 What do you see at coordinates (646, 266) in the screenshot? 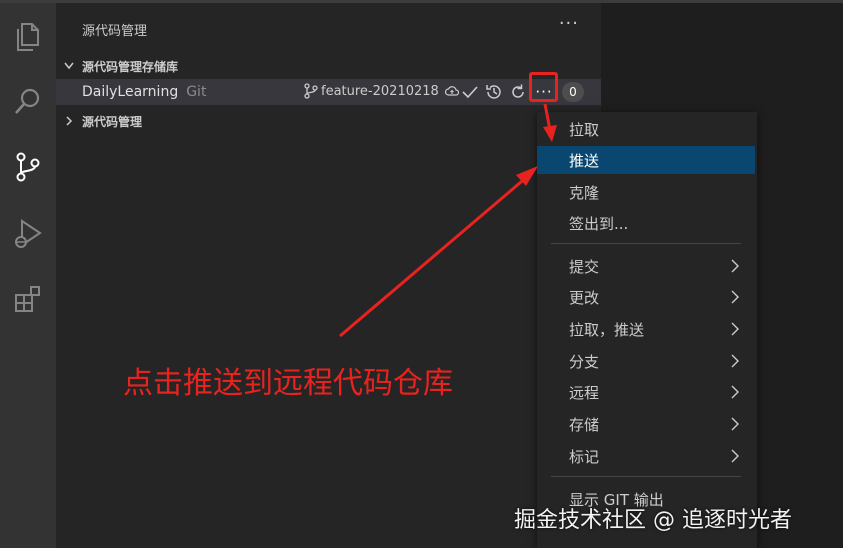
I see `menu-item-commit: 提交` at bounding box center [646, 266].